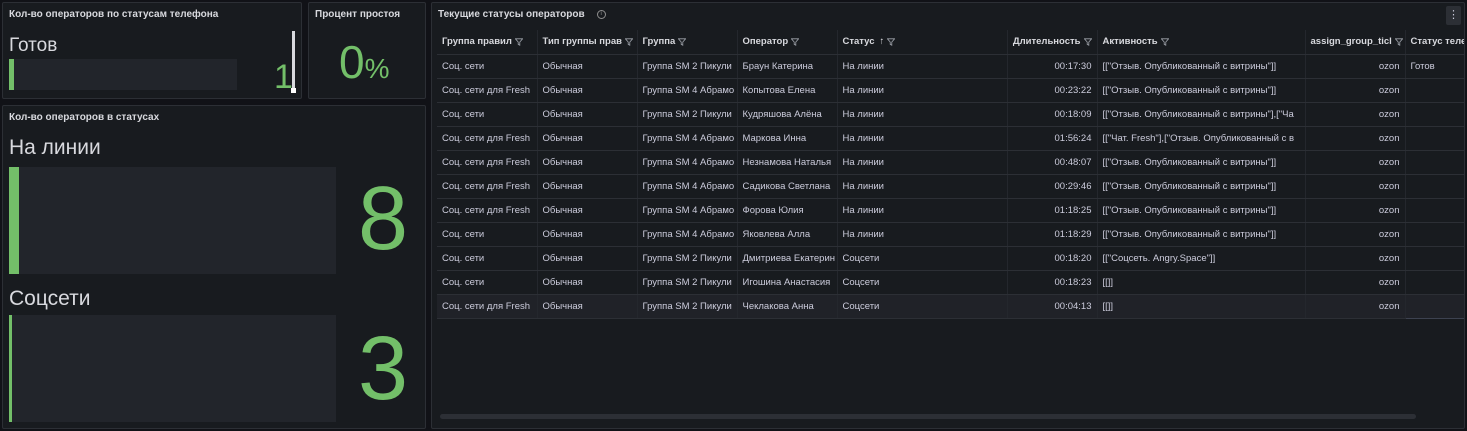 The width and height of the screenshot is (1467, 431). What do you see at coordinates (114, 14) in the screenshot?
I see `panel-title: Кол-во операторов по статусам телефона` at bounding box center [114, 14].